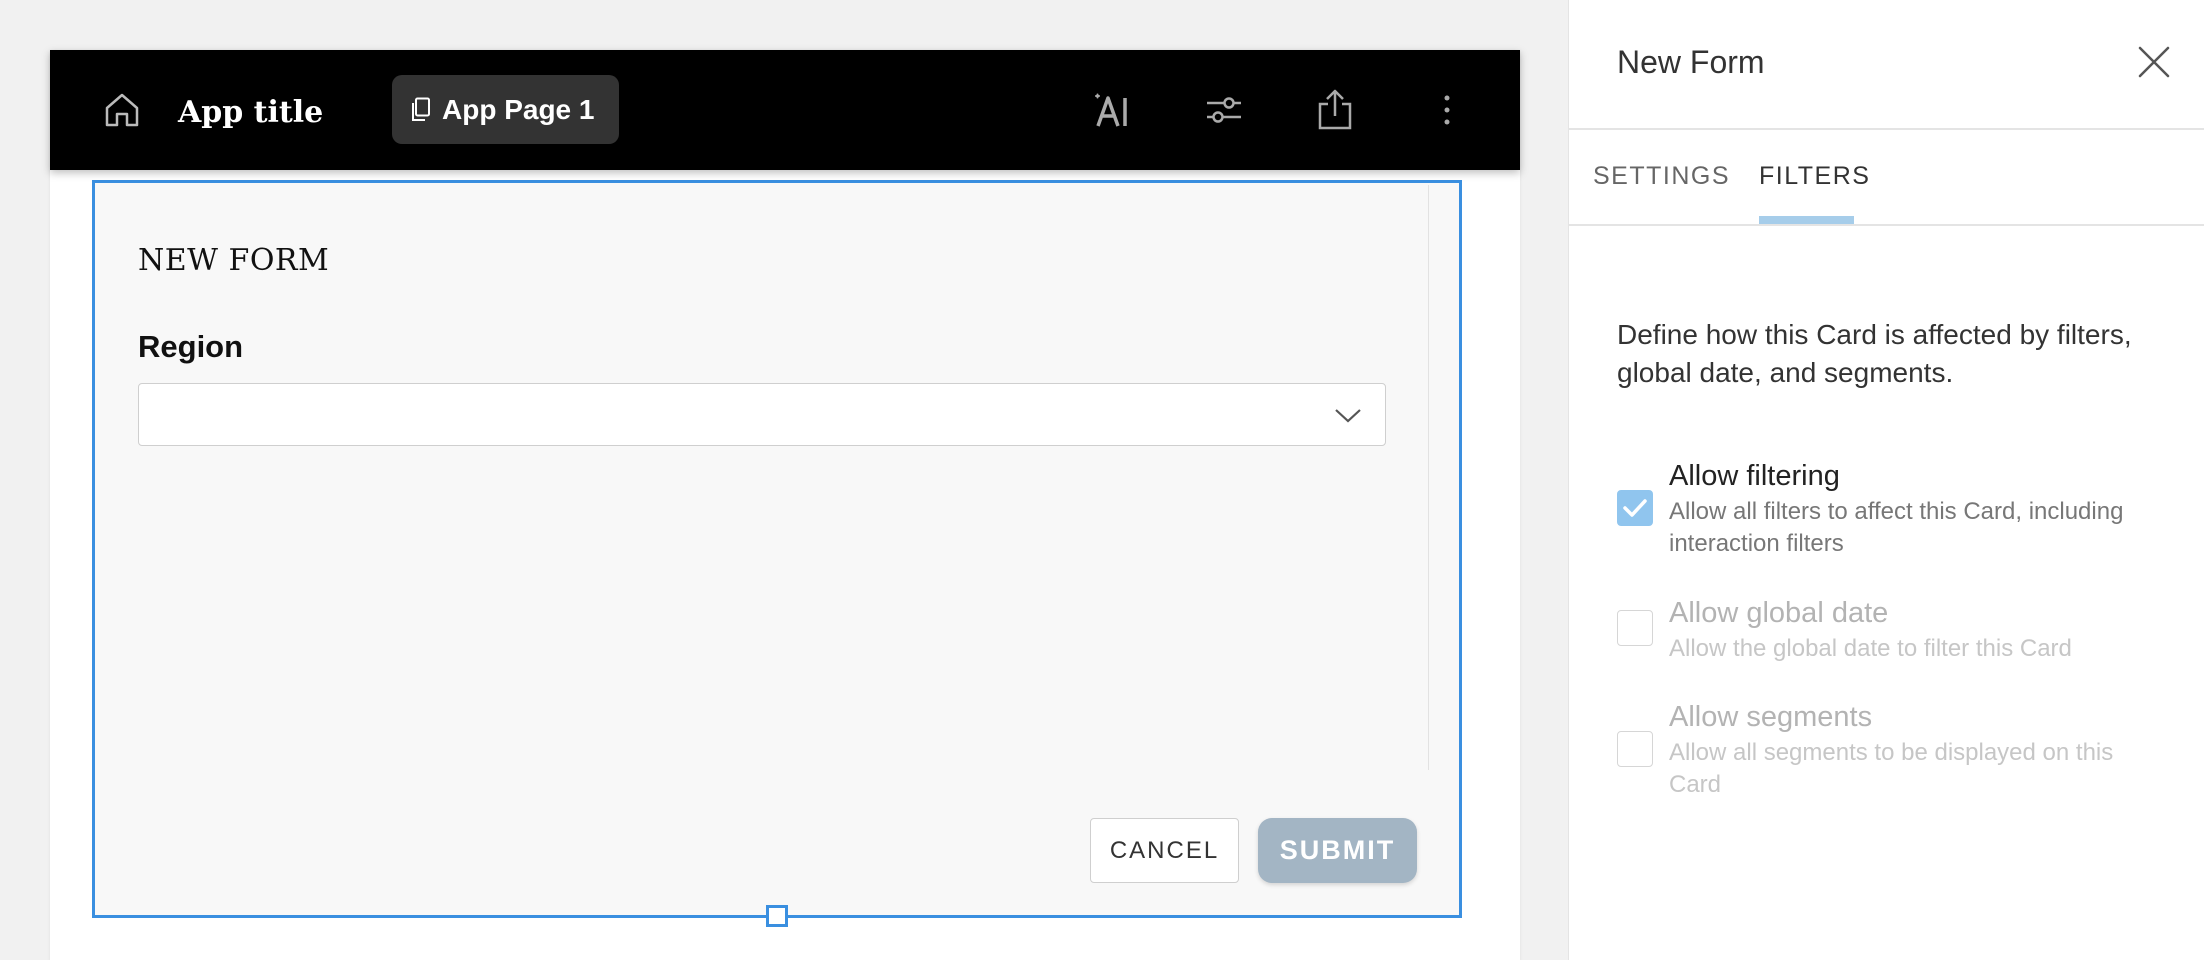 This screenshot has width=2204, height=960. Describe the element at coordinates (2154, 62) in the screenshot. I see `close-icon` at that location.